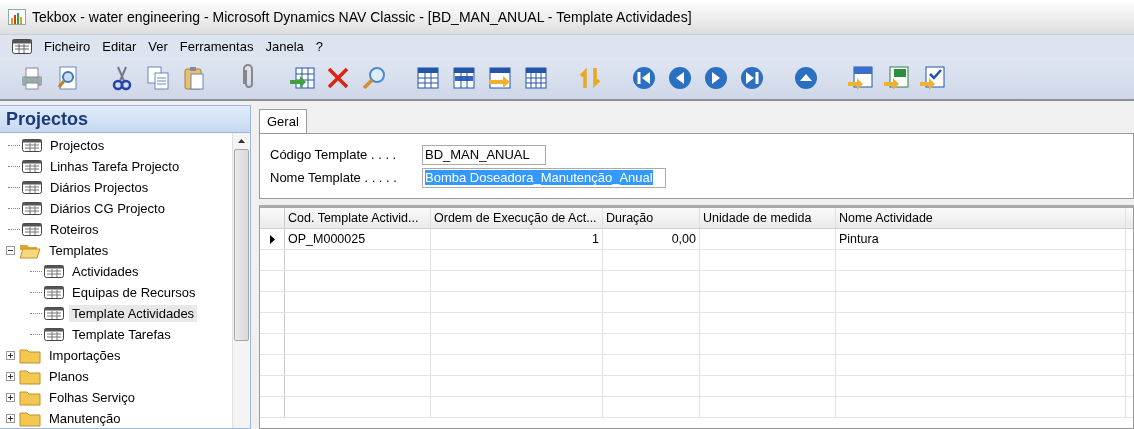 The width and height of the screenshot is (1134, 429). Describe the element at coordinates (981, 239) in the screenshot. I see `table-cell: Pintura` at that location.